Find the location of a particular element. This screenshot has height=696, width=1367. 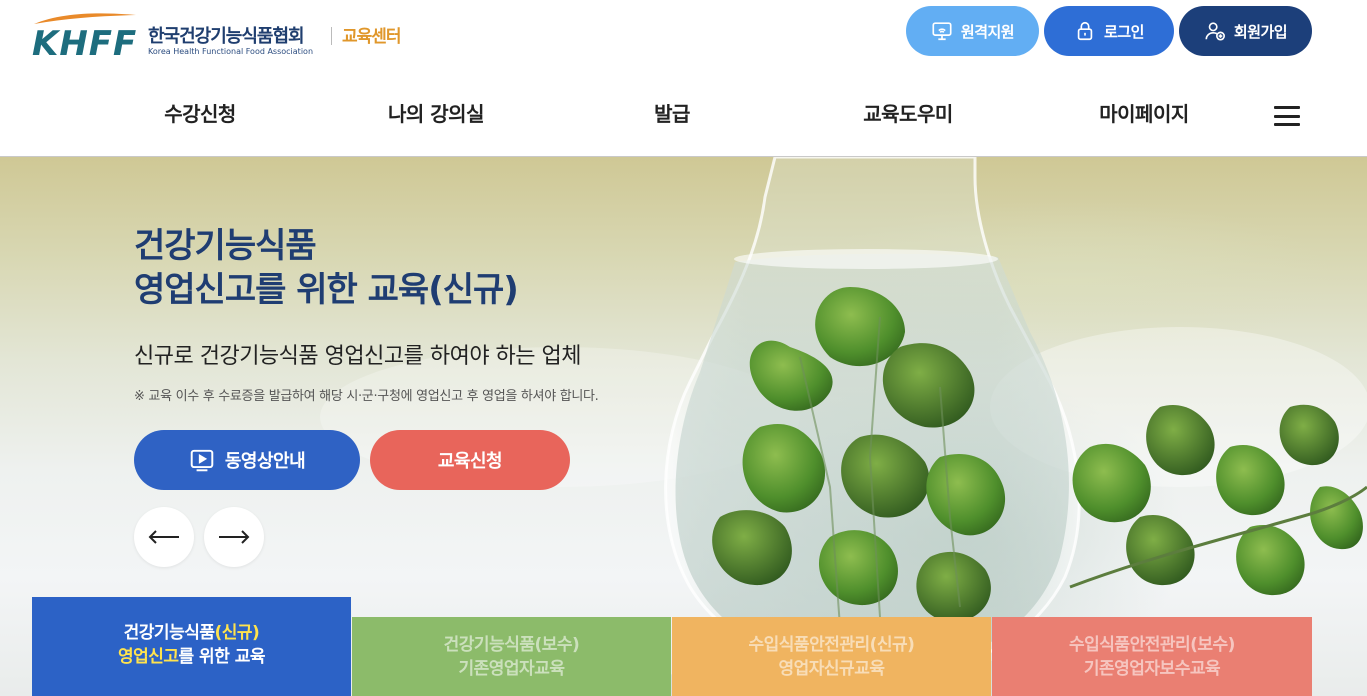

arrow-left-icon is located at coordinates (163, 537).